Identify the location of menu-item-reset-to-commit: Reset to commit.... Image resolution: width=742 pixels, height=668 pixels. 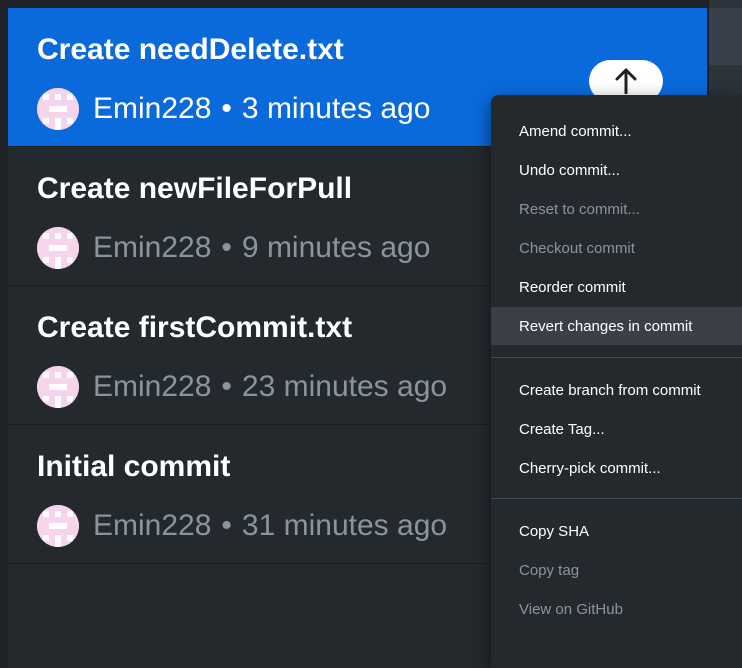
(616, 209).